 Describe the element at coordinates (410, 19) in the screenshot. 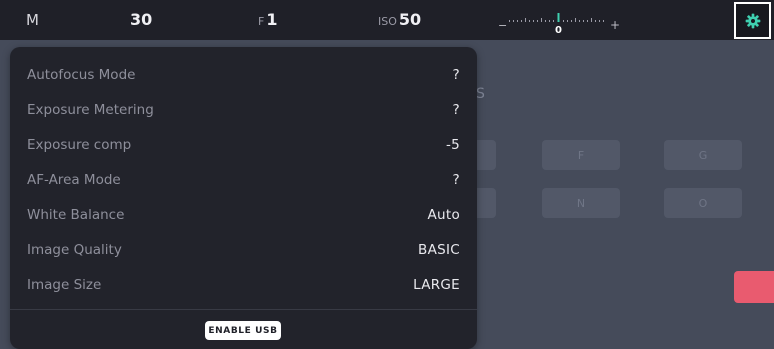

I see `iso-value: 50` at that location.